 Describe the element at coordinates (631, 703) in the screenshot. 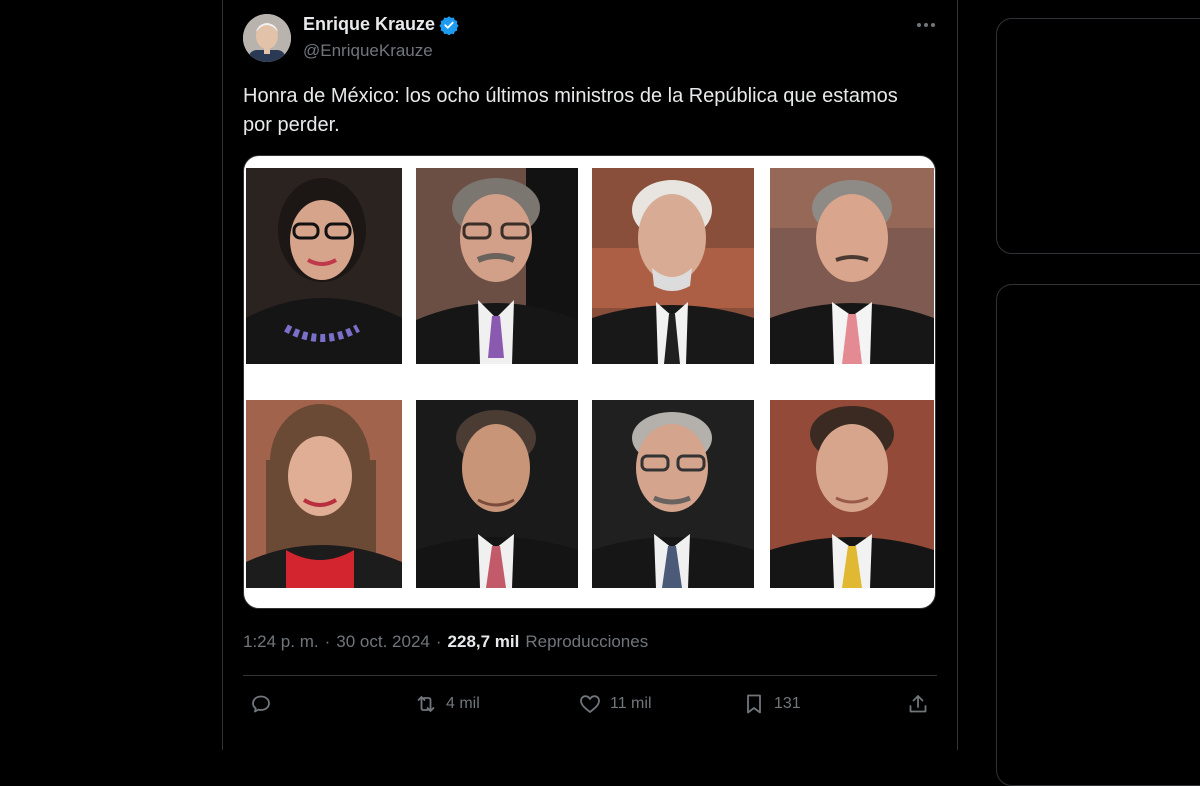

I see `like-count: 11 mil` at that location.